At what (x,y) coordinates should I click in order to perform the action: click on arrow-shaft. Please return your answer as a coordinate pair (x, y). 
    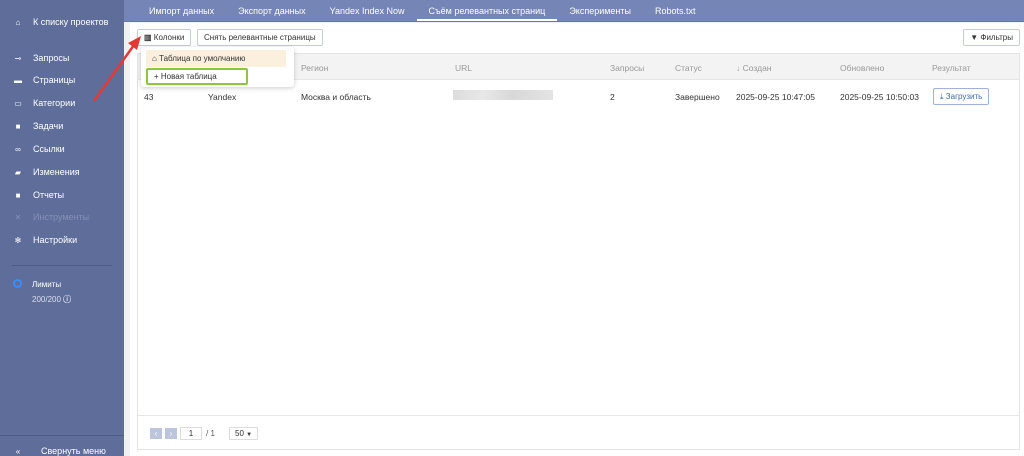
    Looking at the image, I should click on (114, 73).